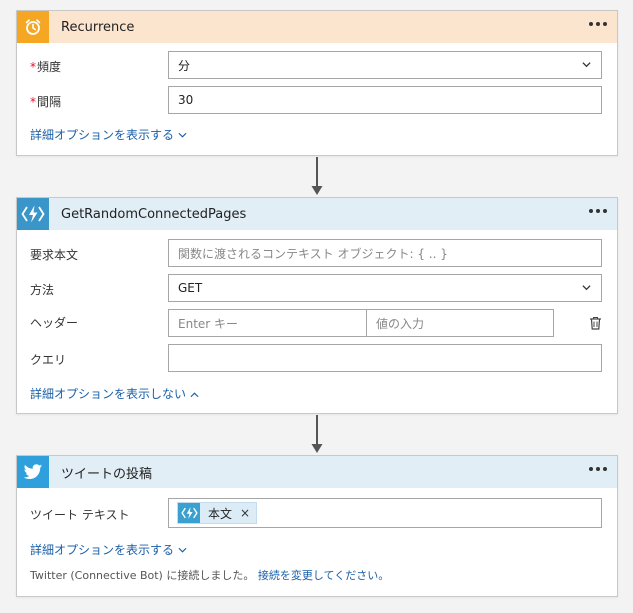 This screenshot has width=633, height=613. What do you see at coordinates (385, 358) in the screenshot?
I see `query-input` at bounding box center [385, 358].